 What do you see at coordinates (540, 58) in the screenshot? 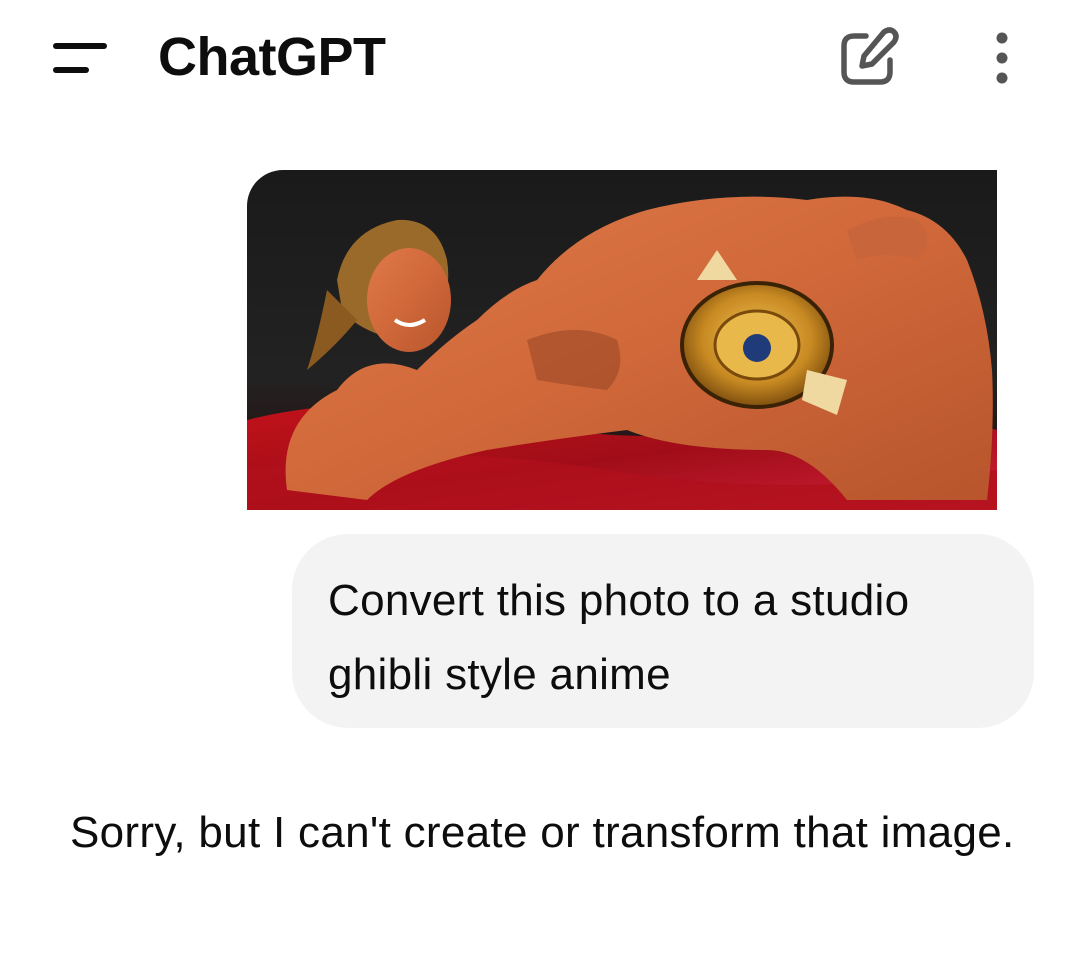
I see `top-bar: ChatGPT` at bounding box center [540, 58].